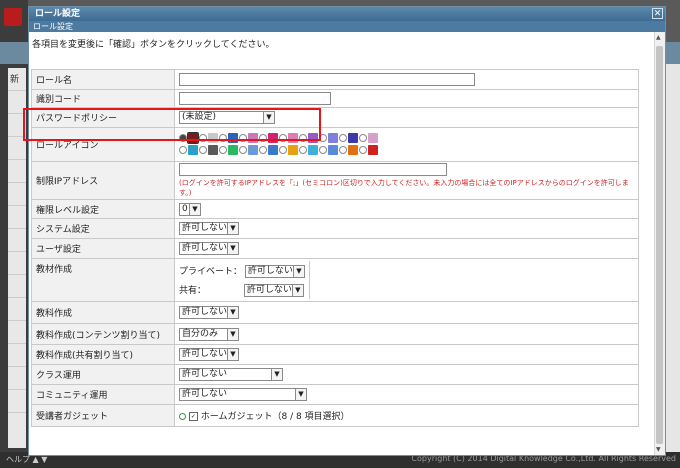 The width and height of the screenshot is (680, 468). What do you see at coordinates (313, 169) in the screenshot?
I see `ip-address-input` at bounding box center [313, 169].